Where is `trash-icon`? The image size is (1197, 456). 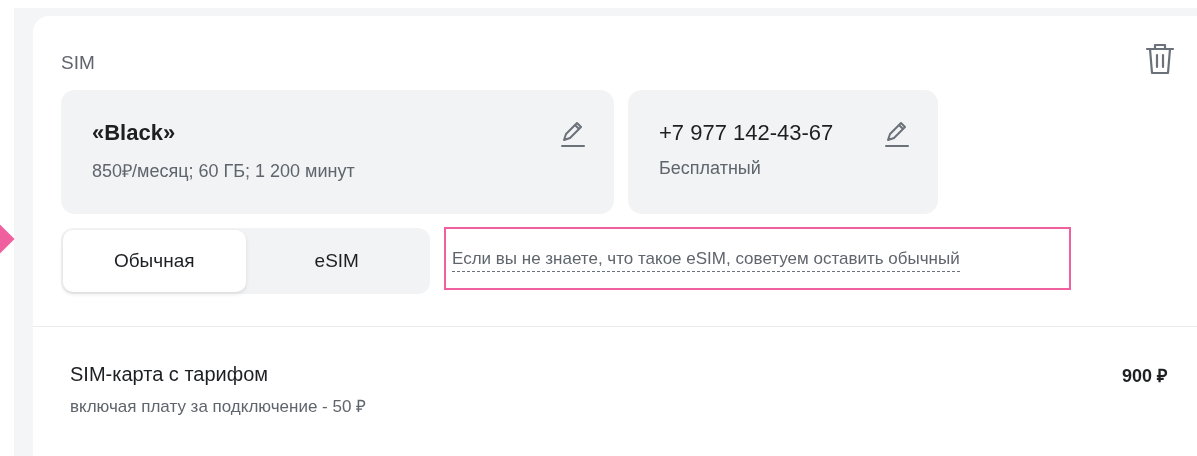
trash-icon is located at coordinates (1160, 59).